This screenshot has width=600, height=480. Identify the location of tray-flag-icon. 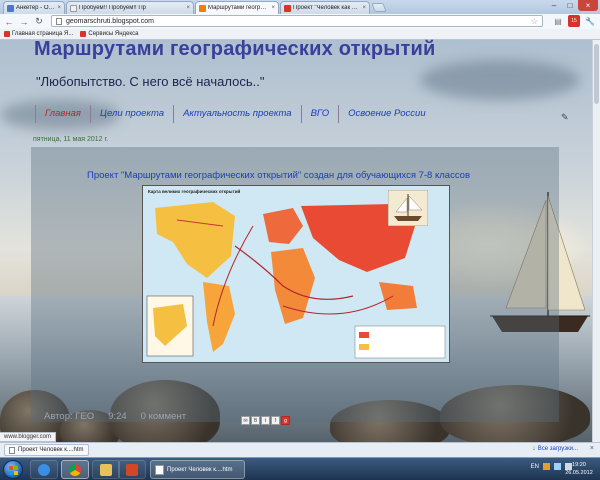
(546, 466).